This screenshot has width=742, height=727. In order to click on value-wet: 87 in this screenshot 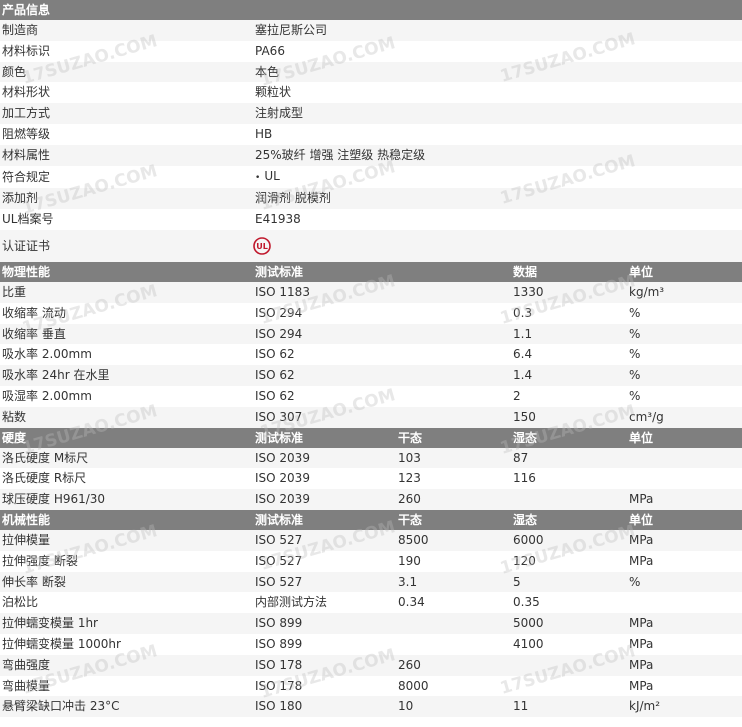, I will do `click(569, 458)`.